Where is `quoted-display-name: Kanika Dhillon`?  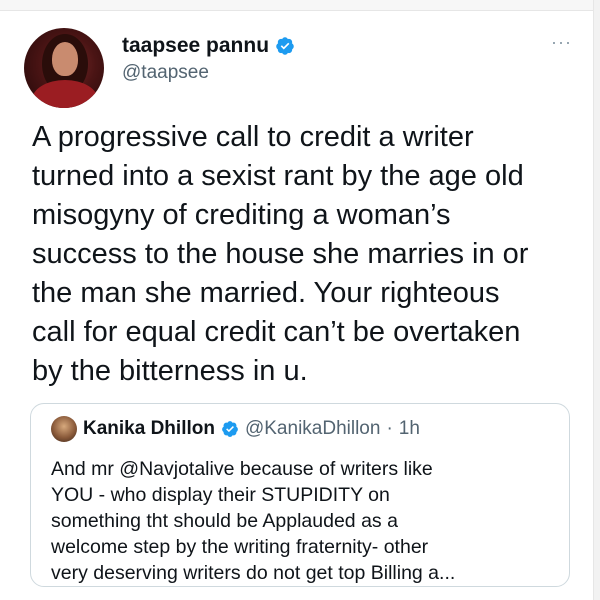 quoted-display-name: Kanika Dhillon is located at coordinates (149, 429).